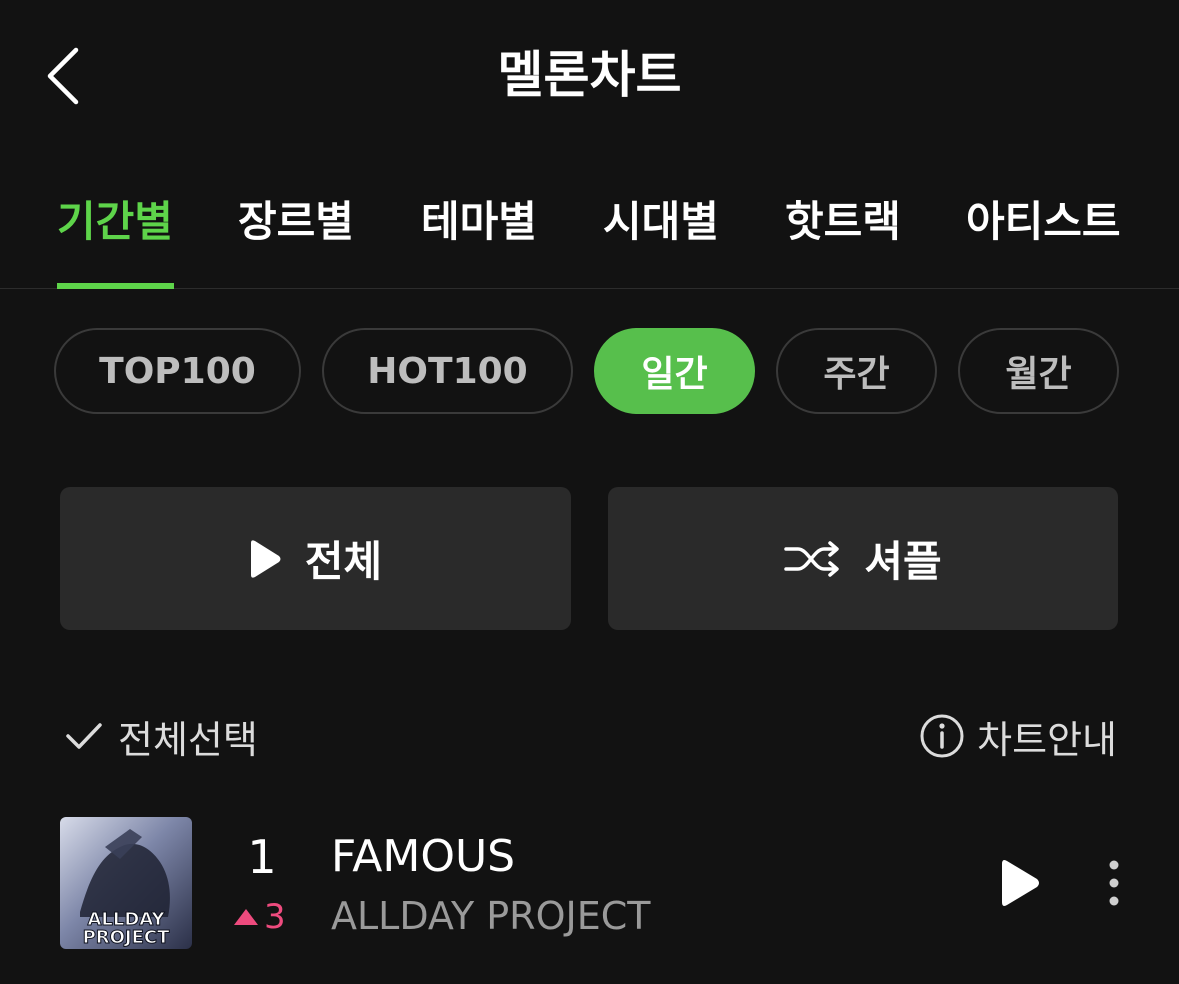 The image size is (1179, 984). Describe the element at coordinates (661, 222) in the screenshot. I see `tab-era: 시대별` at that location.